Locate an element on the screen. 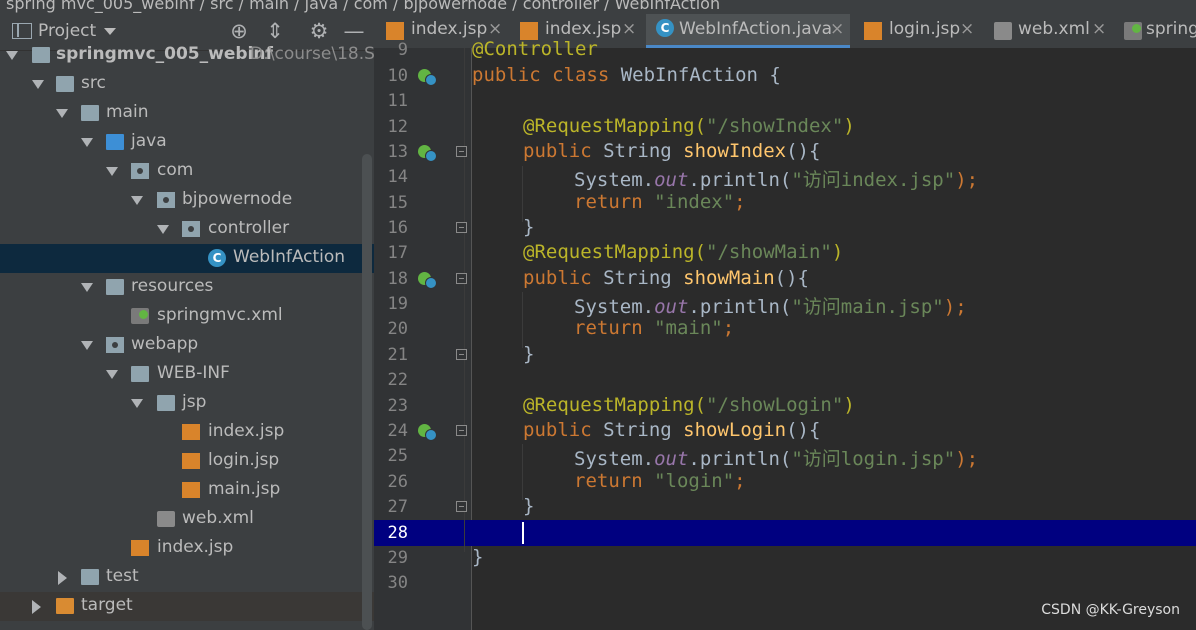 The width and height of the screenshot is (1196, 630). project-view-selector: Project is located at coordinates (67, 31).